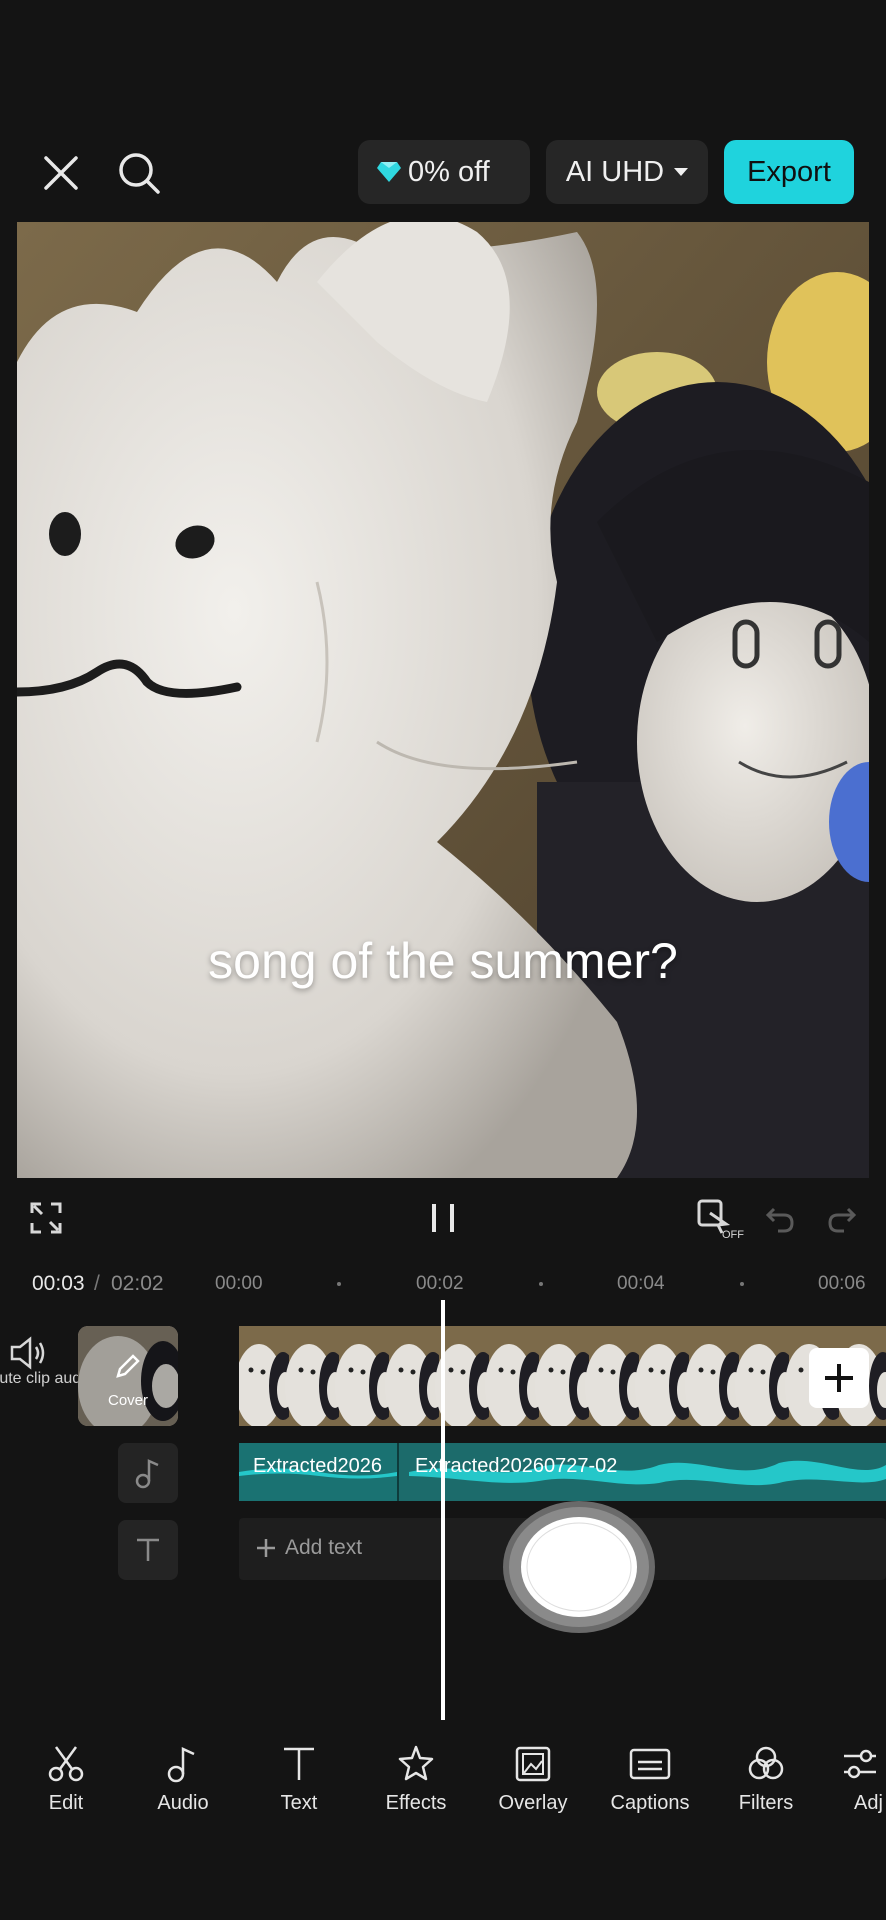  I want to click on quality-label: AI UHD, so click(615, 171).